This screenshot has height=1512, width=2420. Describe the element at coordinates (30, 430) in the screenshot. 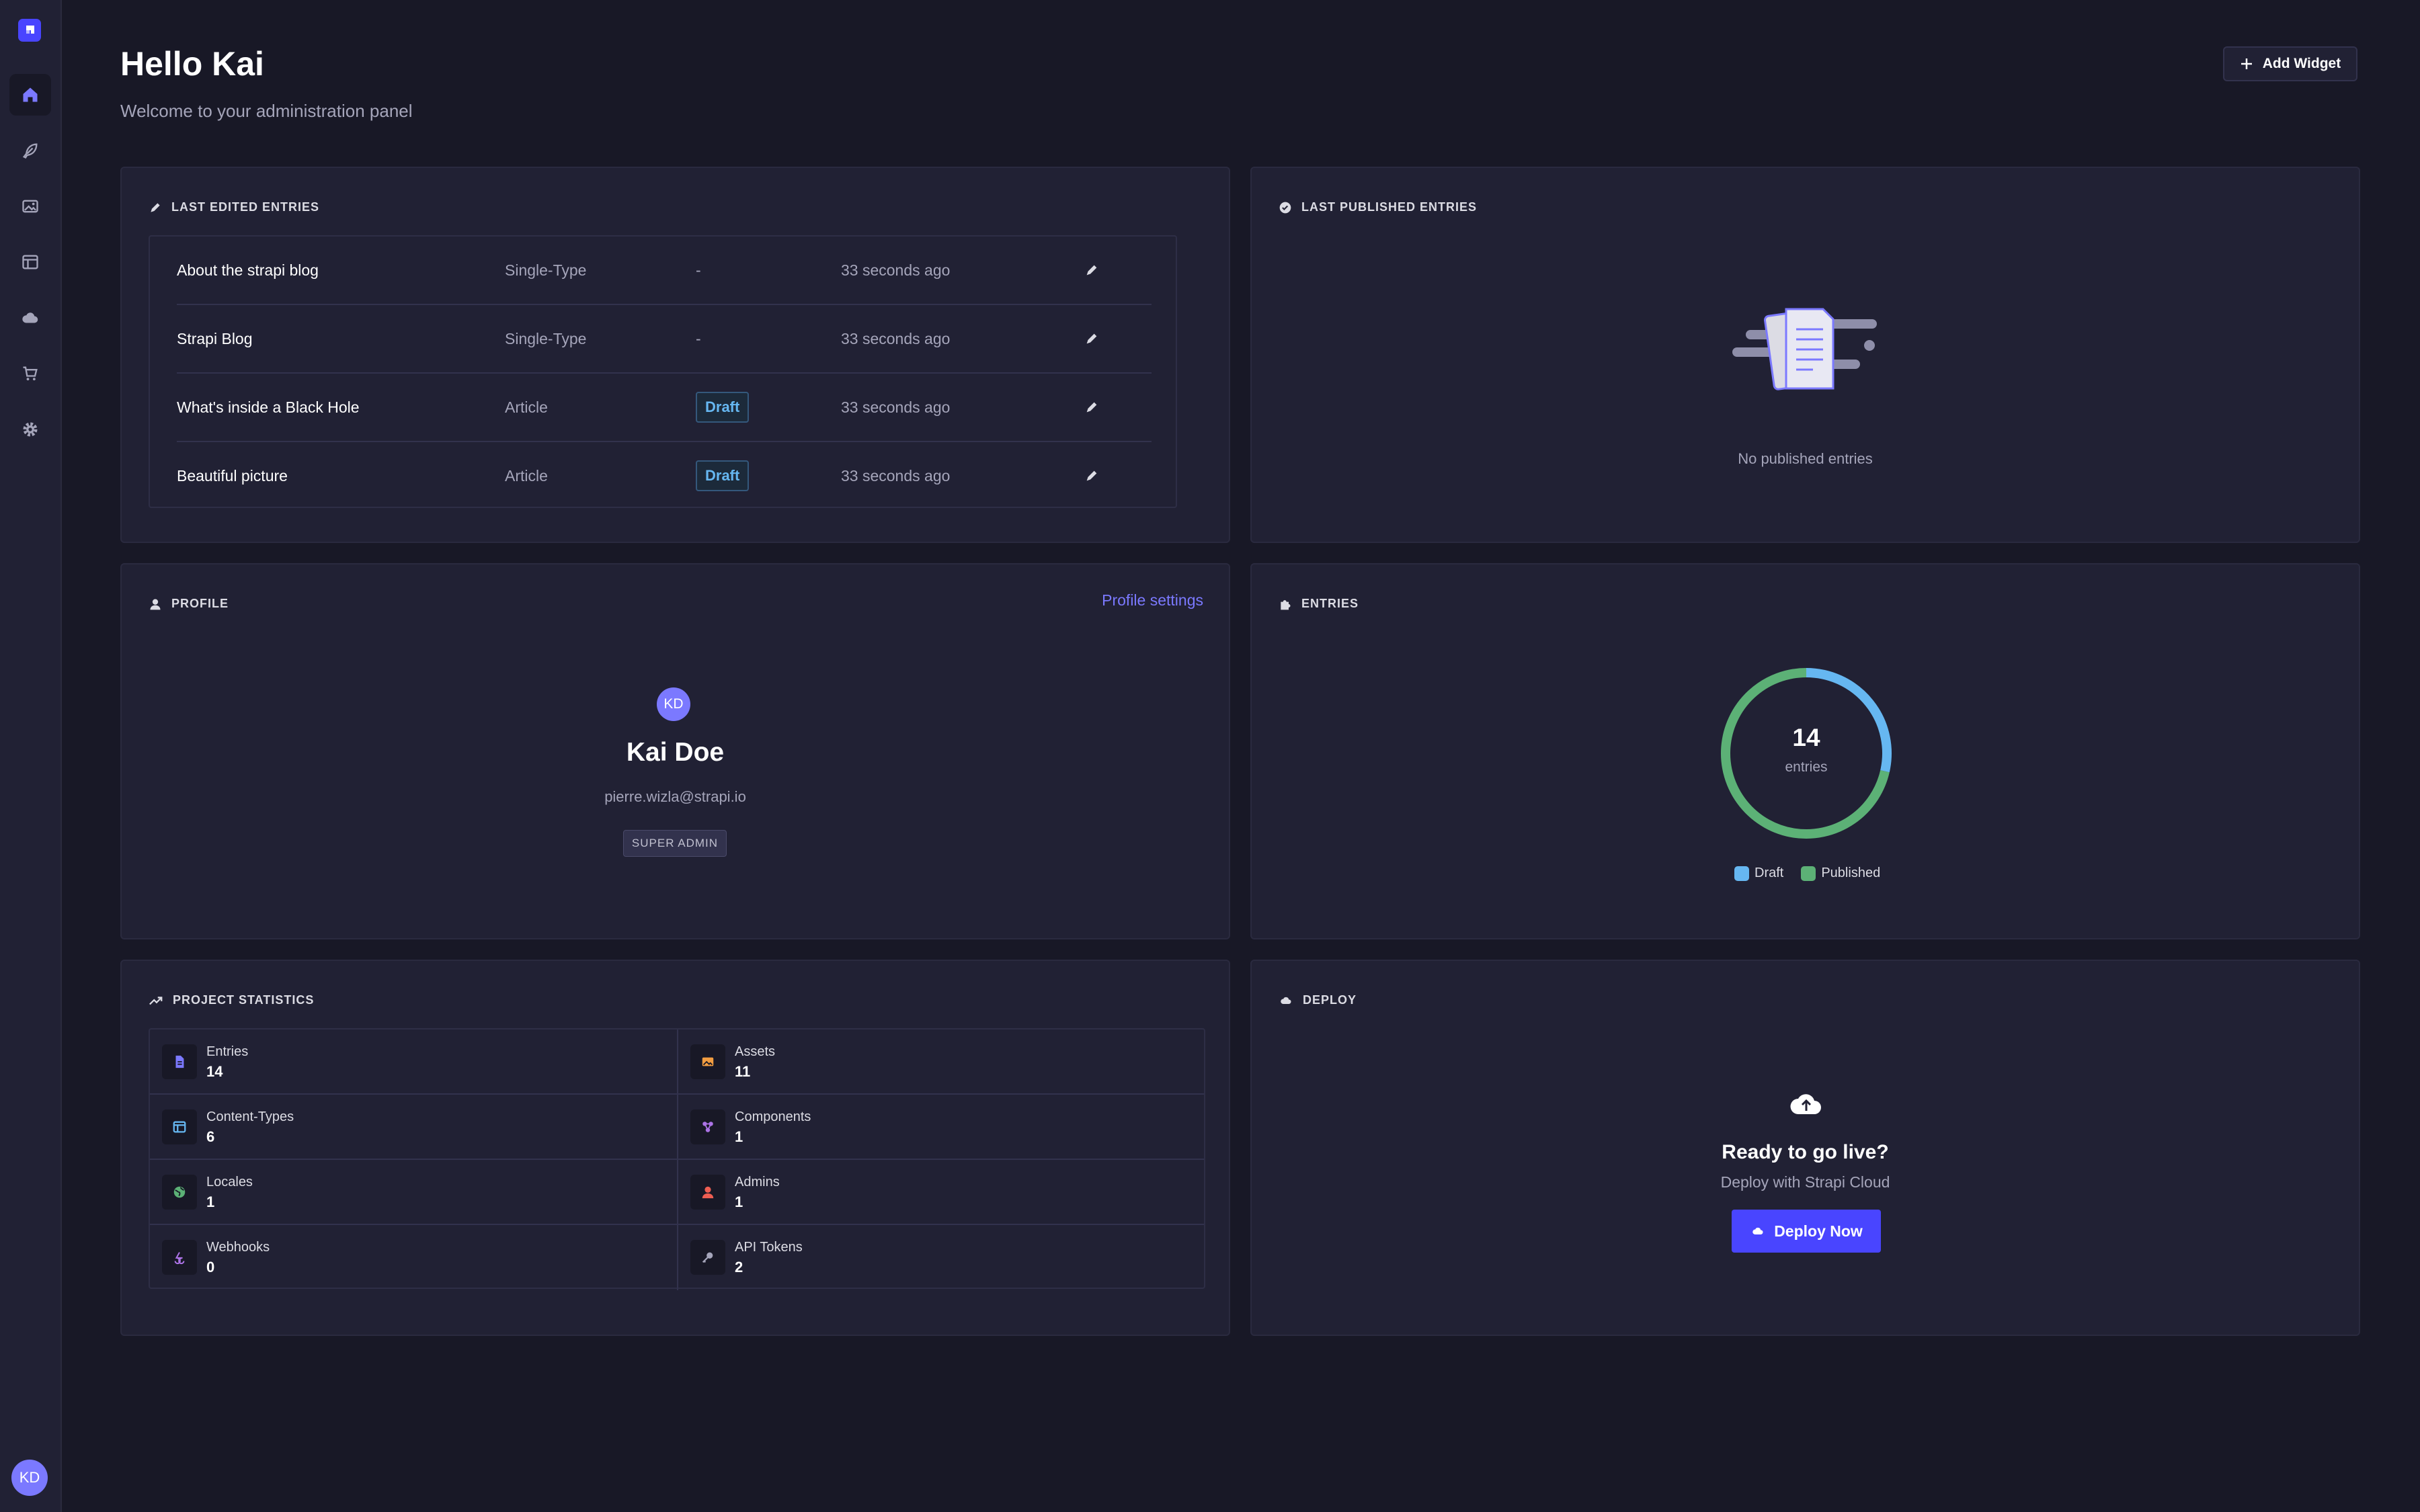

I see `sidebar-item-settings` at that location.